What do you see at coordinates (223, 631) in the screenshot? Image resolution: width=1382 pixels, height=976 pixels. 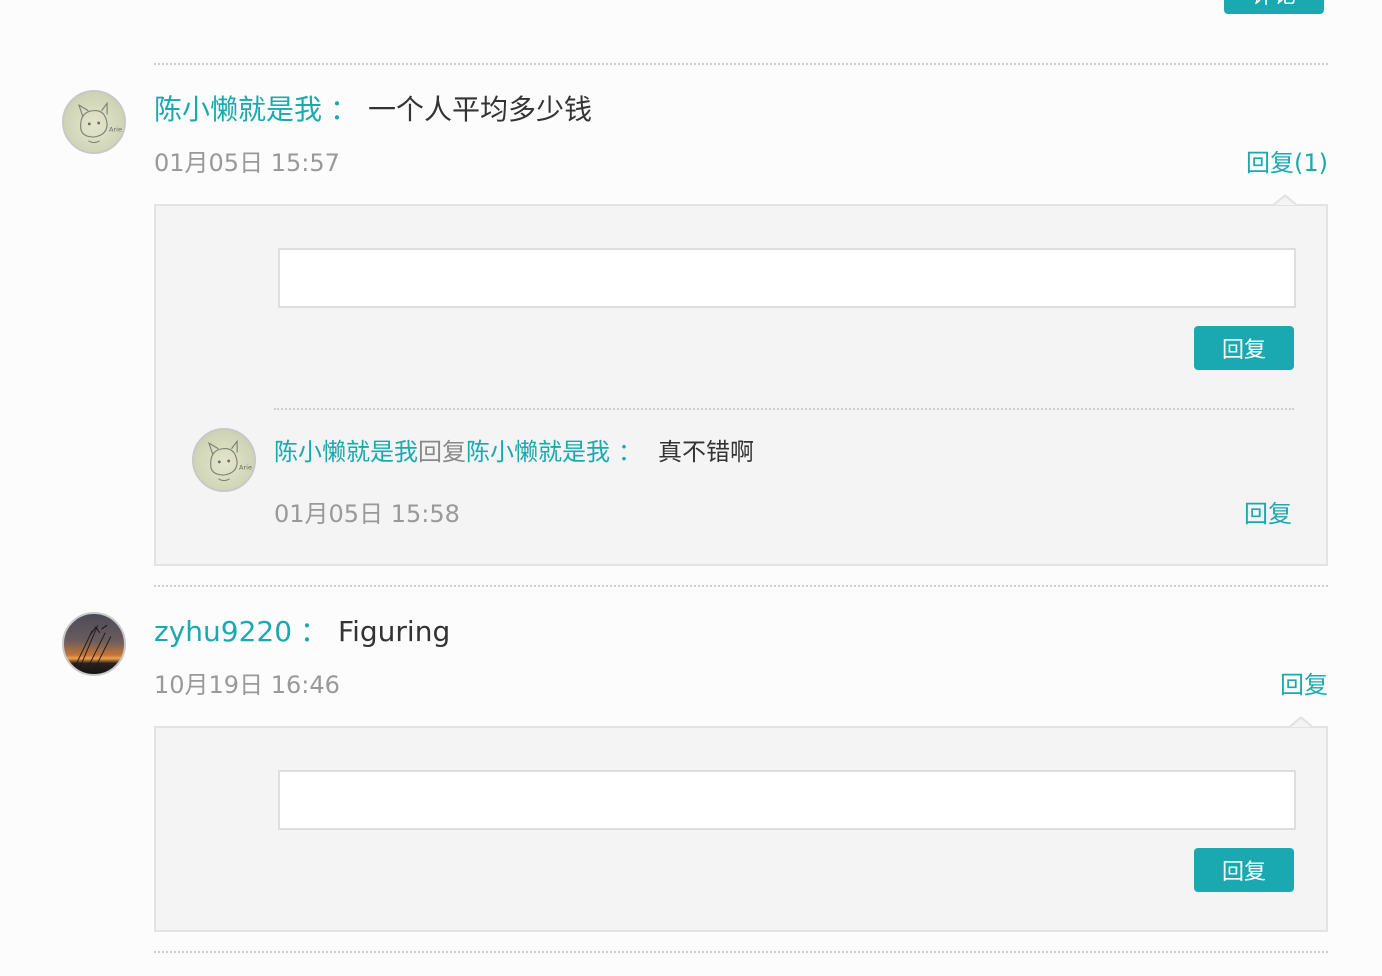 I see `username-link: zyhu9220` at bounding box center [223, 631].